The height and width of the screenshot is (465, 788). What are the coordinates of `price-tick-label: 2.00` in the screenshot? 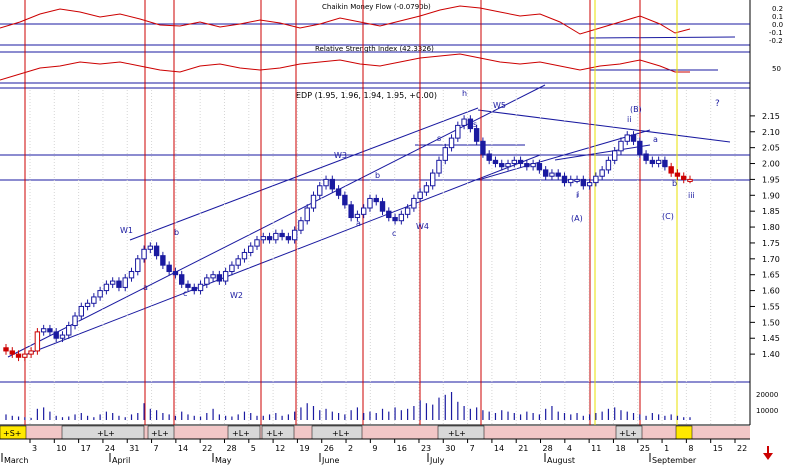 It's located at (771, 164).